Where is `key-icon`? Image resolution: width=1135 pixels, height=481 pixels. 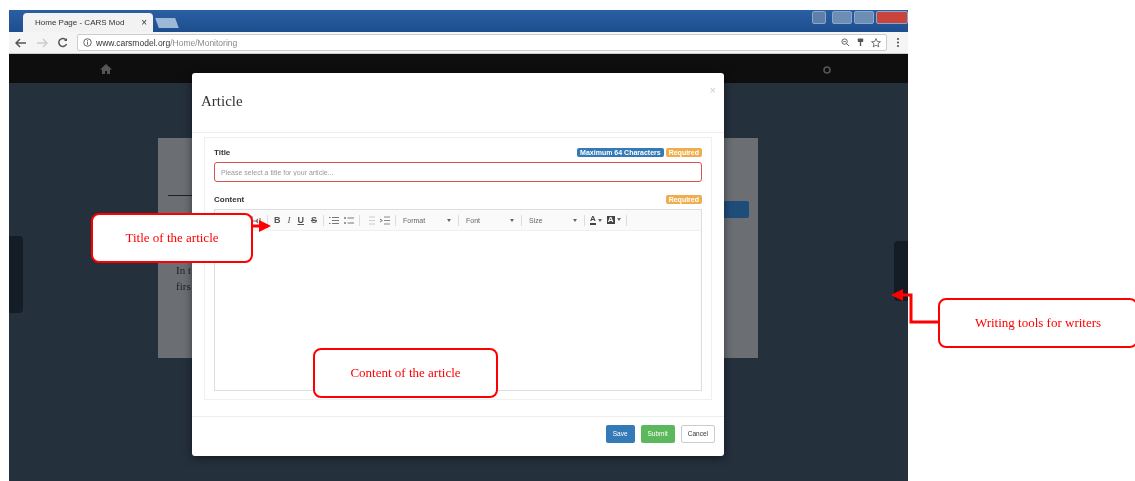 key-icon is located at coordinates (860, 42).